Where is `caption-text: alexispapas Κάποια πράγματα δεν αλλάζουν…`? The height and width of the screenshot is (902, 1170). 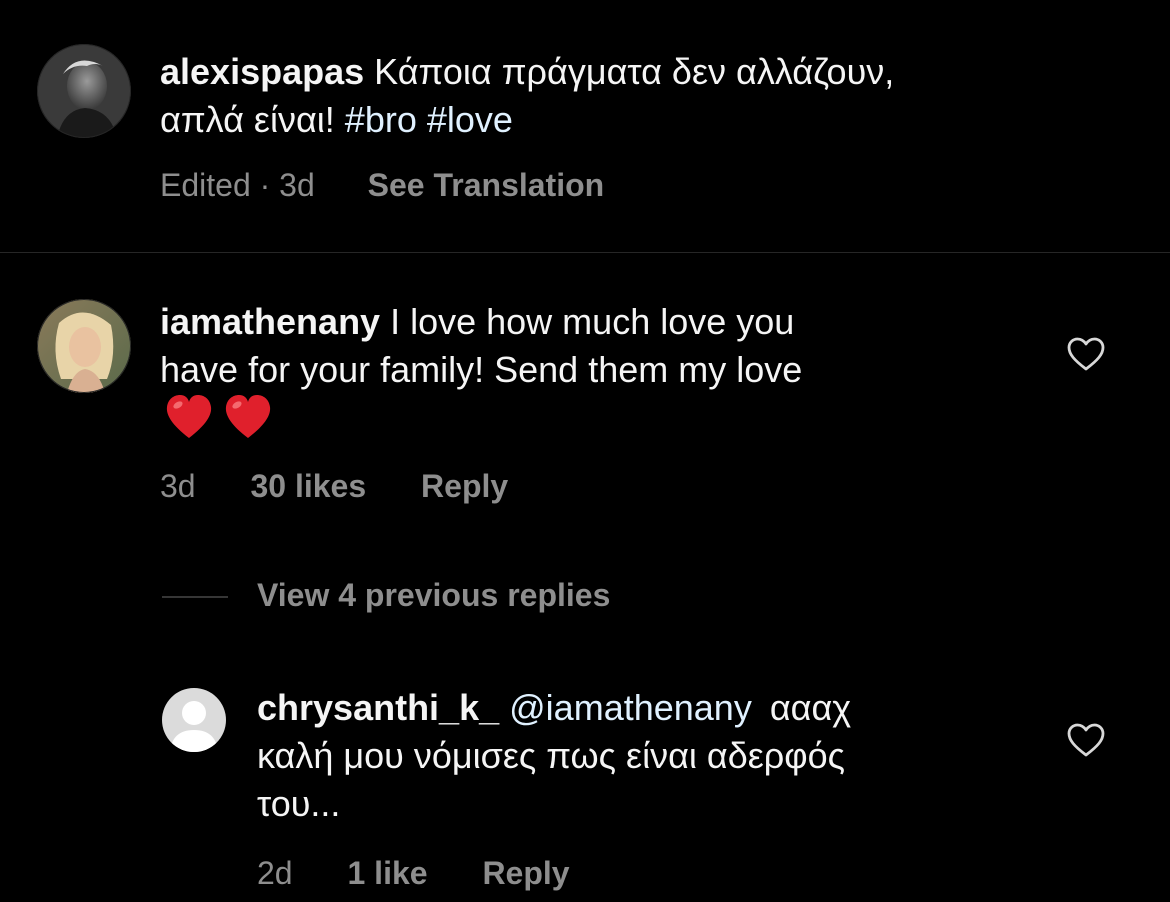 caption-text: alexispapas Κάποια πράγματα δεν αλλάζουν… is located at coordinates (527, 96).